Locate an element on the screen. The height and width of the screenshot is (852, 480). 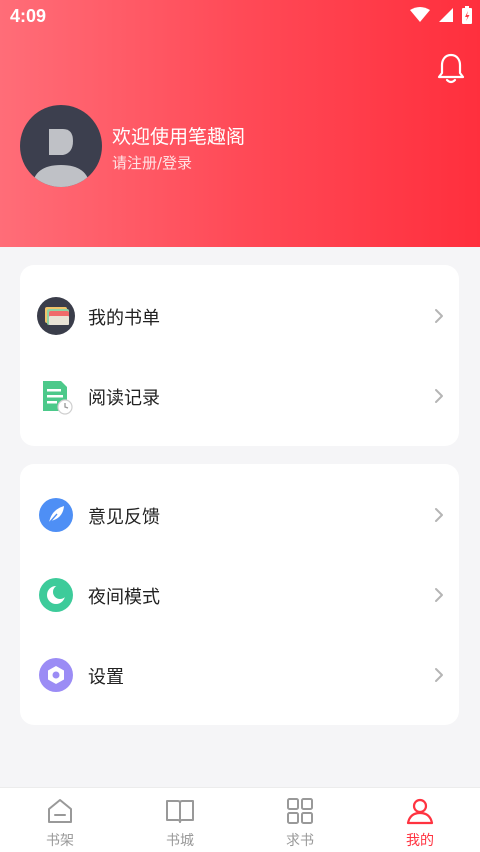
request-book-icon is located at coordinates (300, 811).